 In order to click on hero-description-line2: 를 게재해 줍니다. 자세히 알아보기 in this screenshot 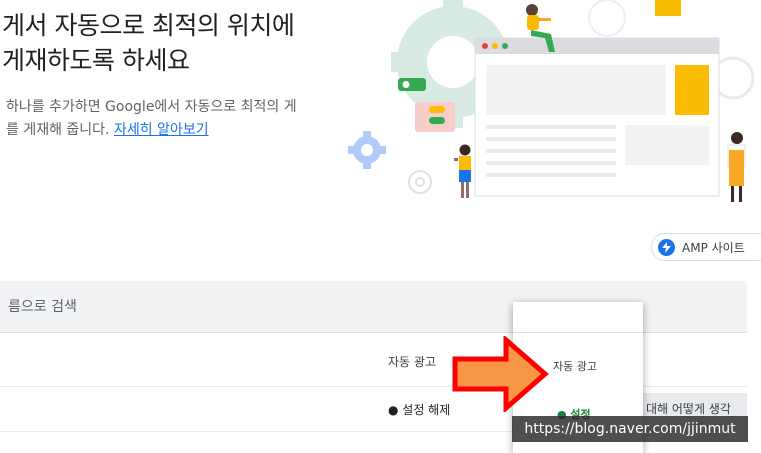, I will do `click(107, 129)`.